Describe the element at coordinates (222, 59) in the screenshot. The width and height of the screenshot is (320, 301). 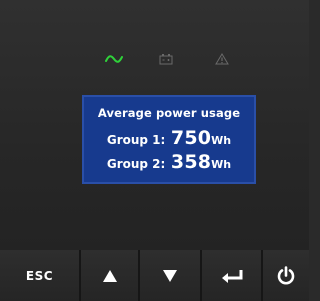
I see `warning-icon` at that location.